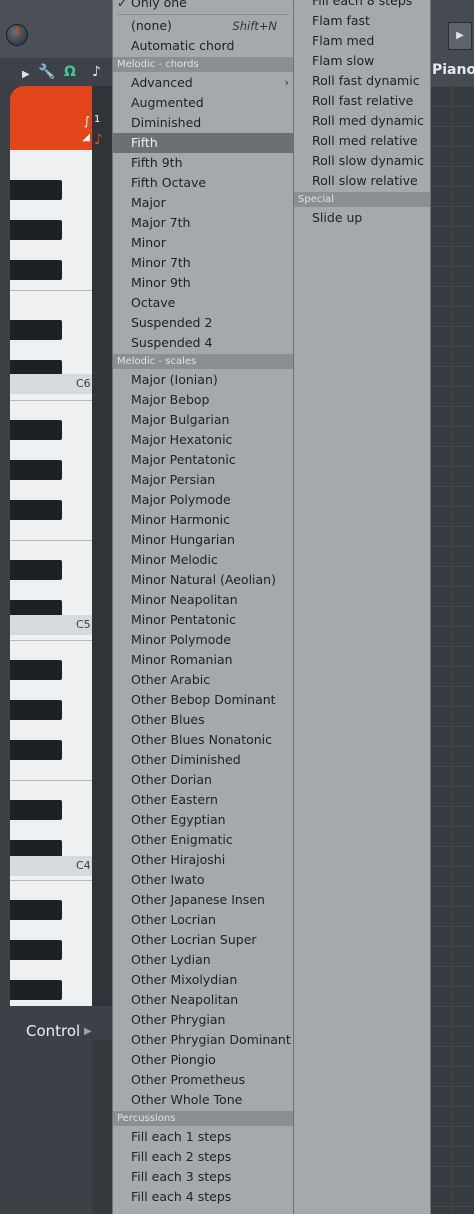 Image resolution: width=474 pixels, height=1214 pixels. I want to click on menu-item-flam-fast: Flam fast, so click(362, 21).